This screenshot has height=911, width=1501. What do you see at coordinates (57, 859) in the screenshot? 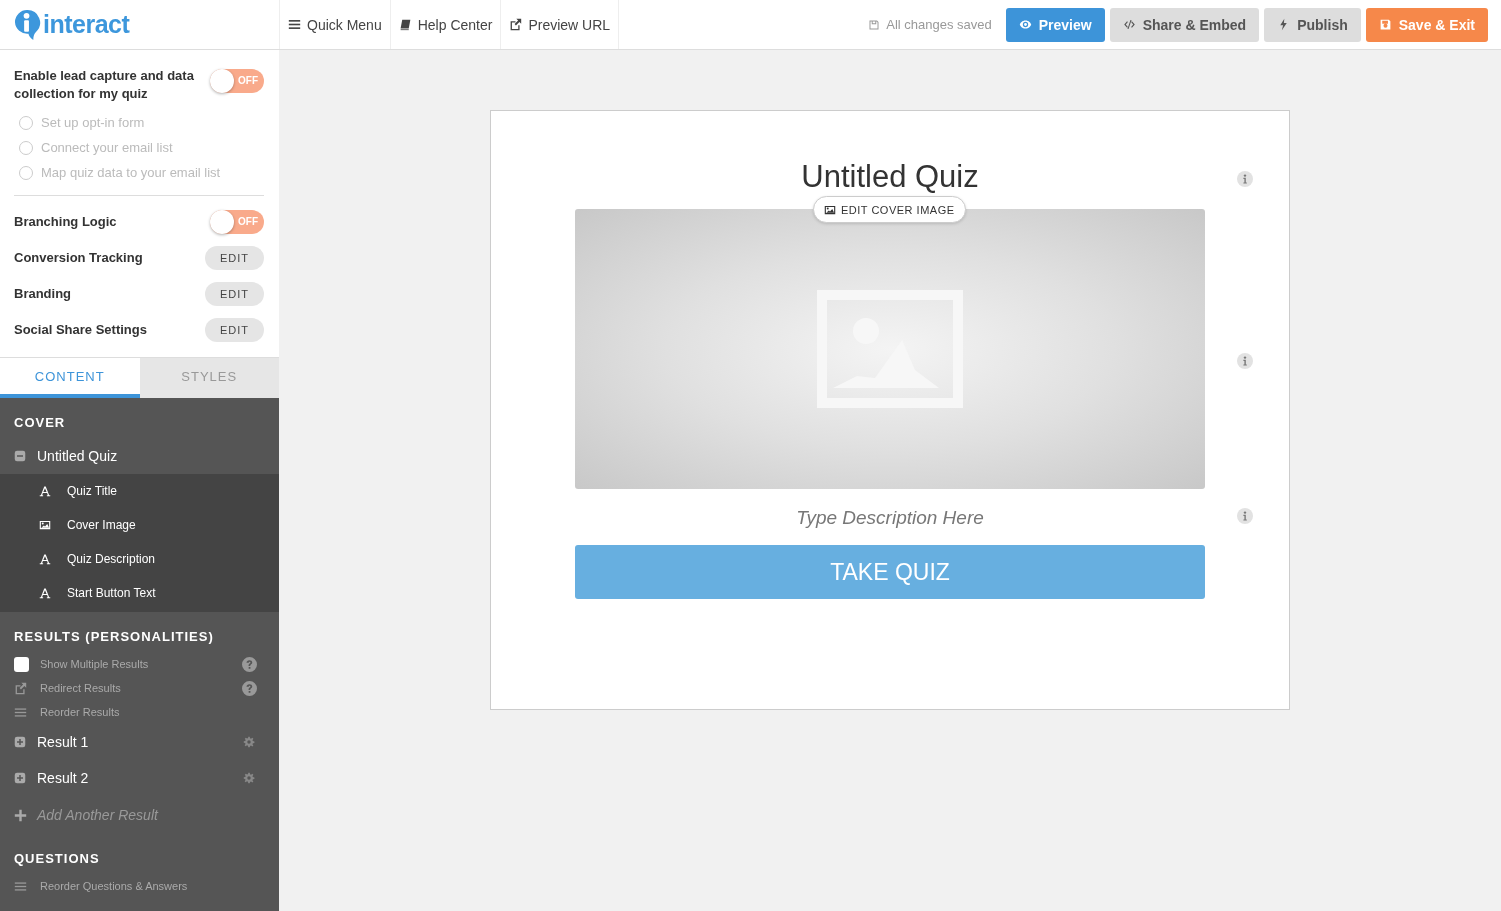
I see `section-heading: QUESTIONS` at bounding box center [57, 859].